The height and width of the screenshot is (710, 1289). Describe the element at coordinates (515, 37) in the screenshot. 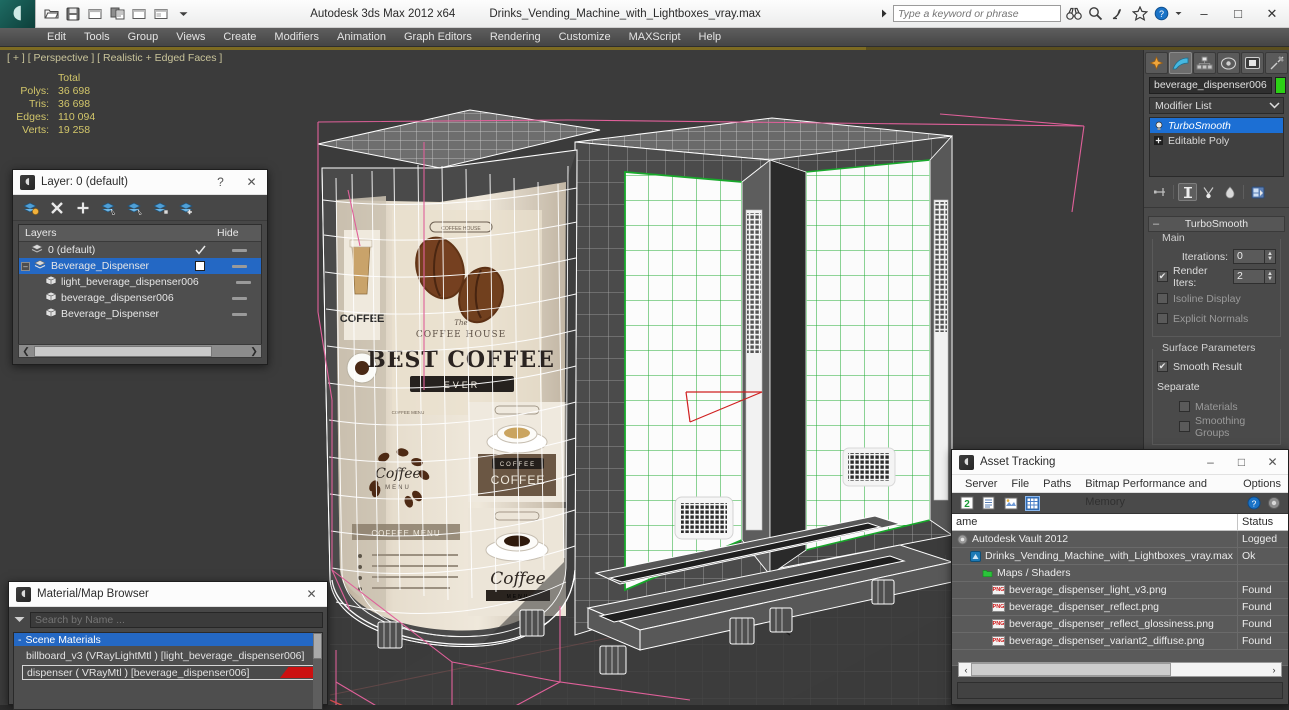

I see `menu-rendering: Rendering` at that location.